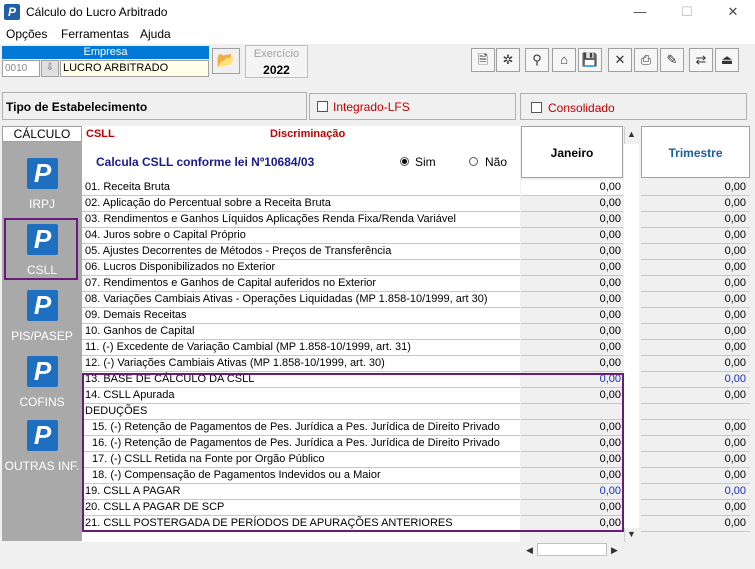 Image resolution: width=755 pixels, height=569 pixels. I want to click on empresa-name-field: LUCRO ARBITRADO, so click(134, 68).